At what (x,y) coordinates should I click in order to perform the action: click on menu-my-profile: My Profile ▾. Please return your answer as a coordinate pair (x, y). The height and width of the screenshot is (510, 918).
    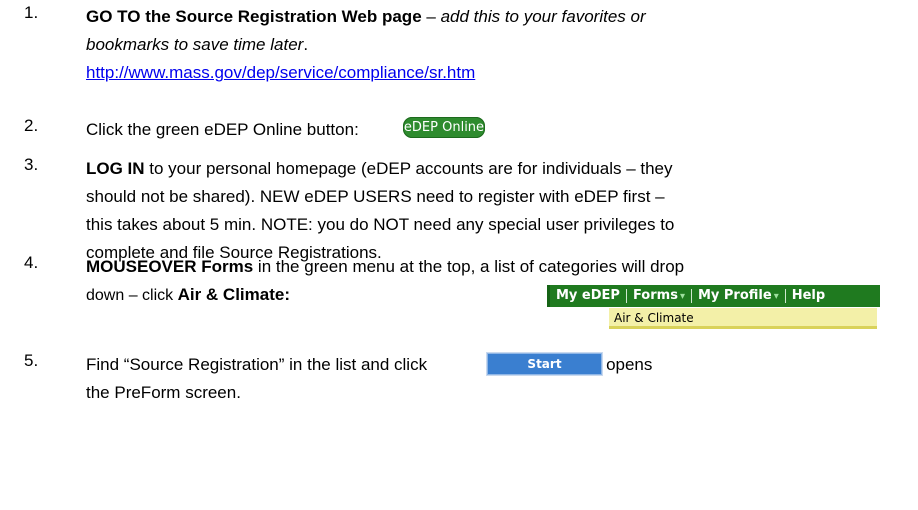
    Looking at the image, I should click on (738, 296).